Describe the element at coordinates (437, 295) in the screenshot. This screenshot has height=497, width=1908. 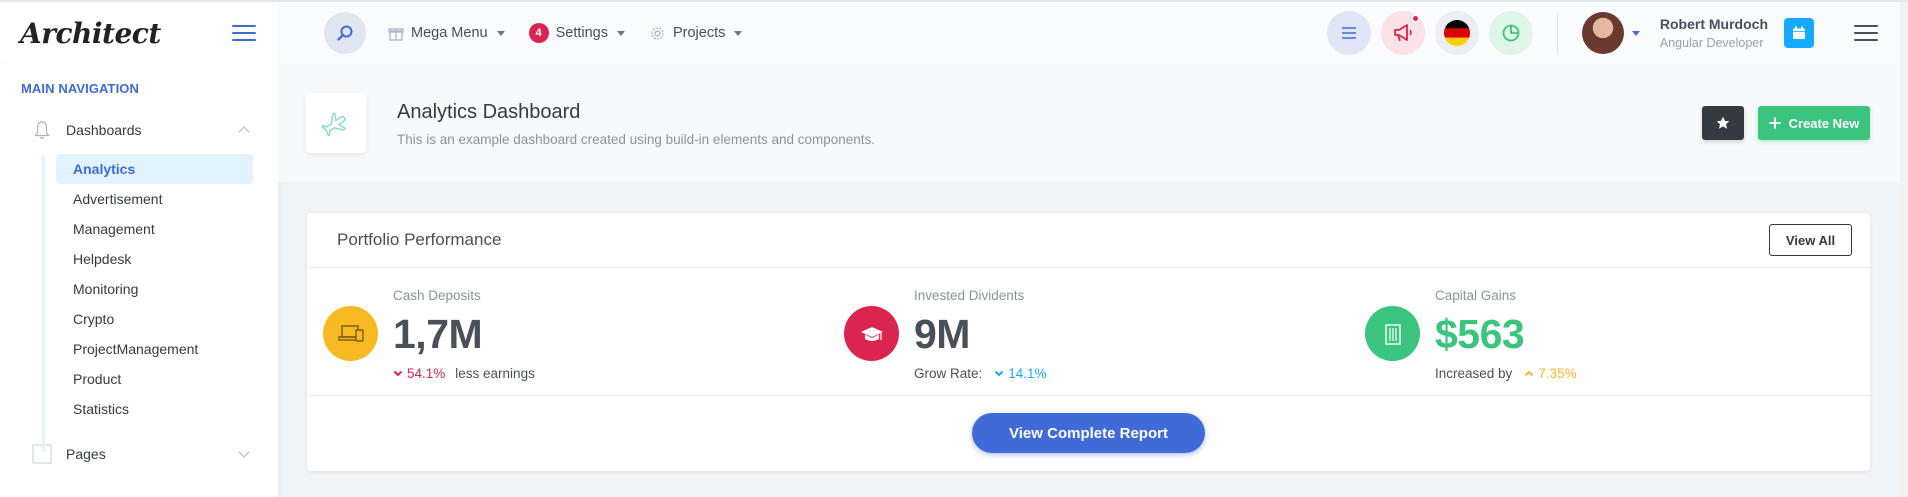
I see `stat-label: Cash Deposits` at that location.